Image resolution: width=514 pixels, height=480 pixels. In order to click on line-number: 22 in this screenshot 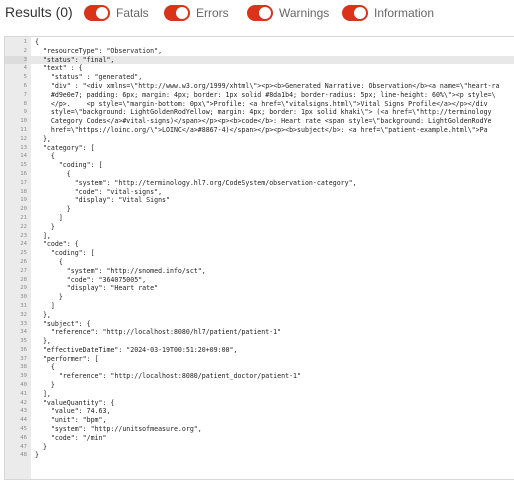, I will do `click(23, 226)`.